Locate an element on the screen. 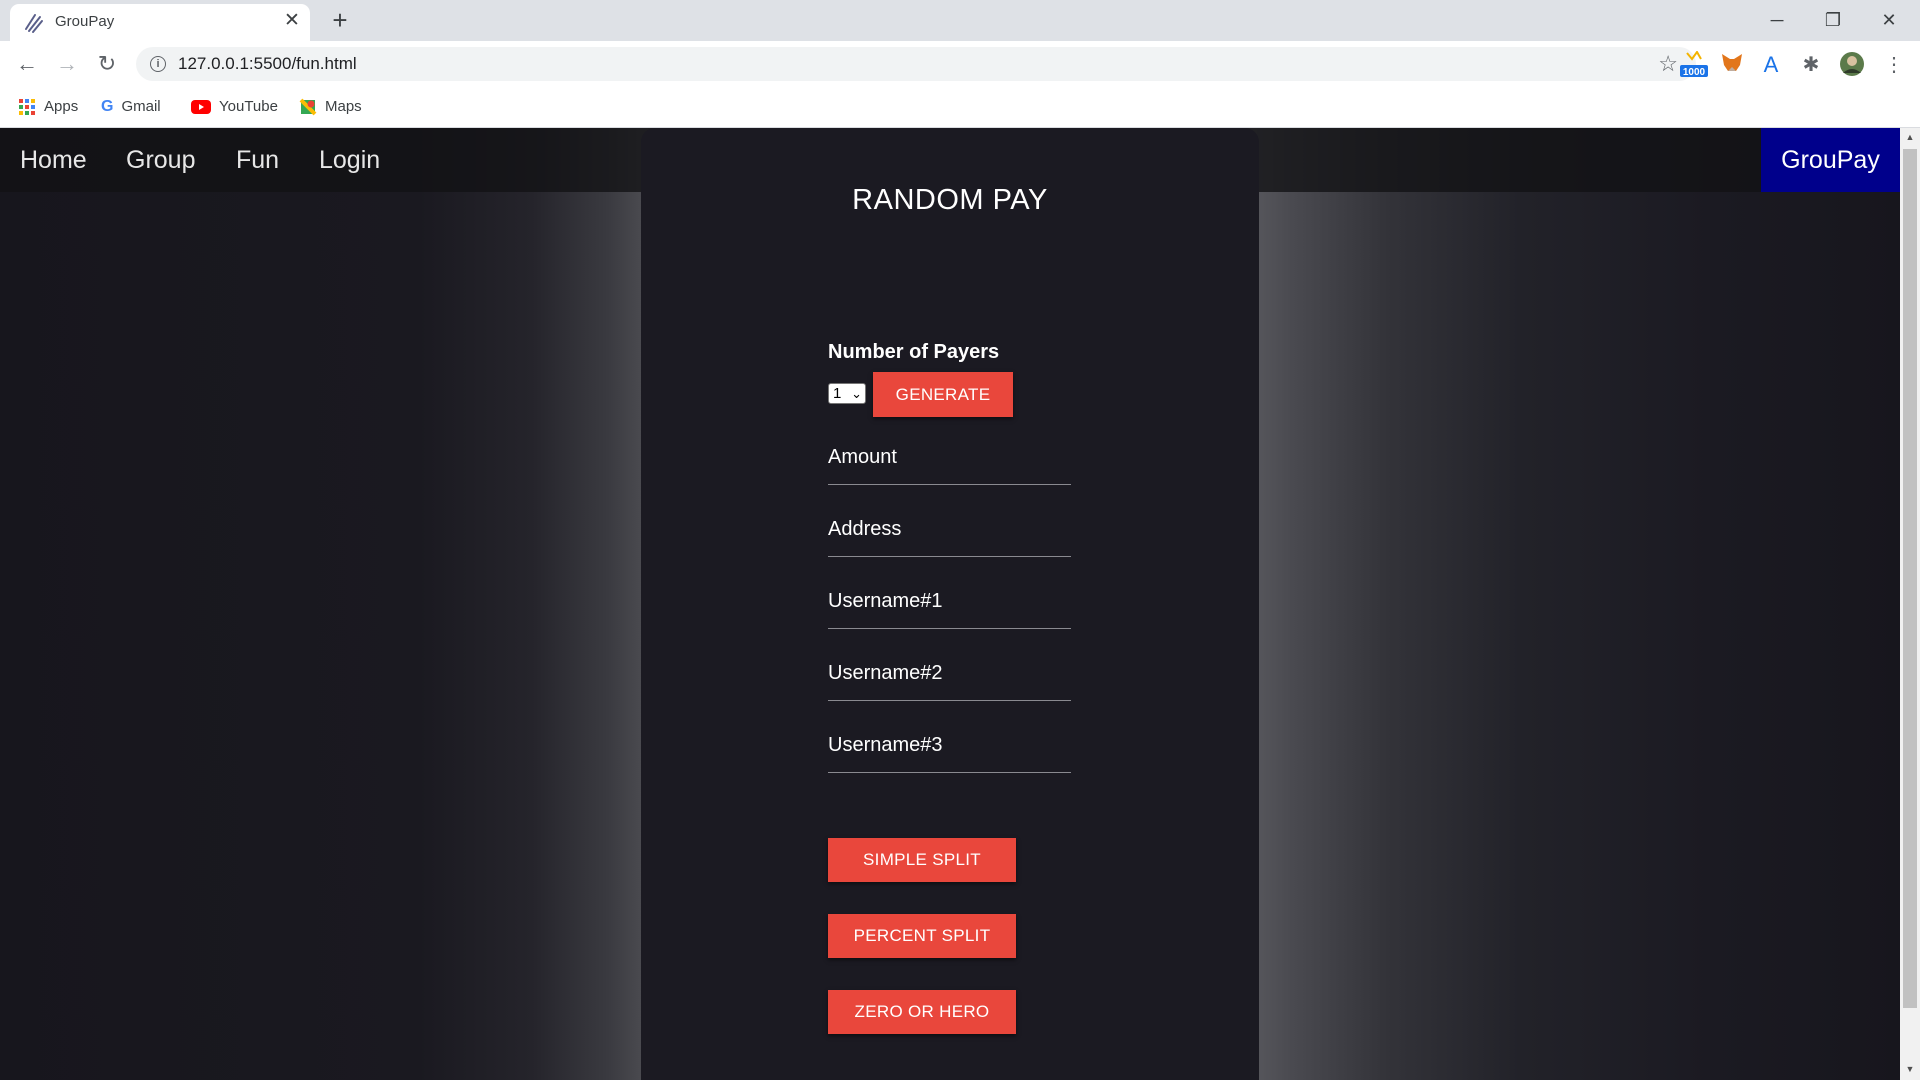 Image resolution: width=1920 pixels, height=1080 pixels. bookmark-label: Gmail is located at coordinates (141, 106).